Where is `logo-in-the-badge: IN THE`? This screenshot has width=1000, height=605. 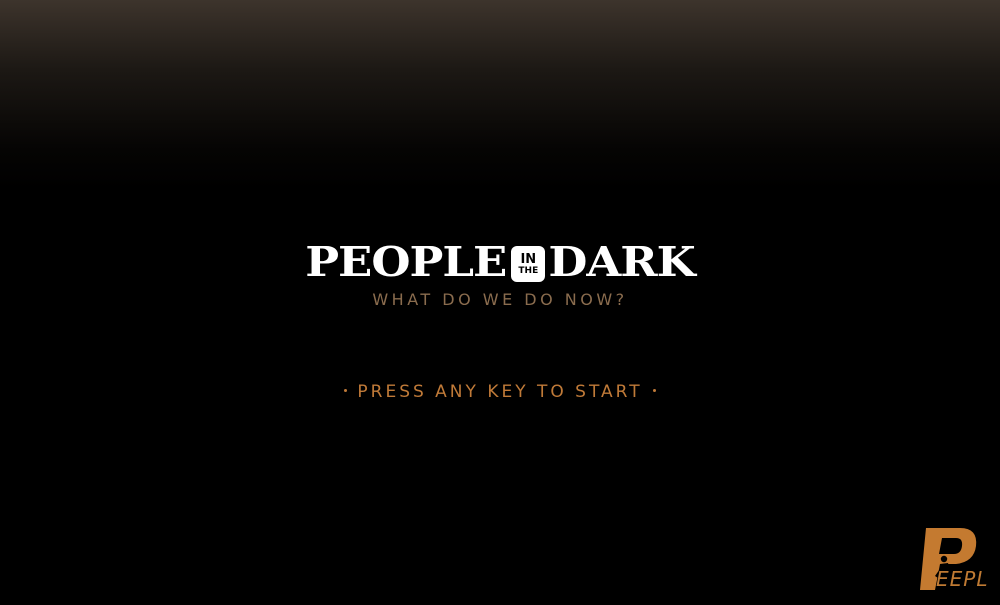 logo-in-the-badge: IN THE is located at coordinates (528, 264).